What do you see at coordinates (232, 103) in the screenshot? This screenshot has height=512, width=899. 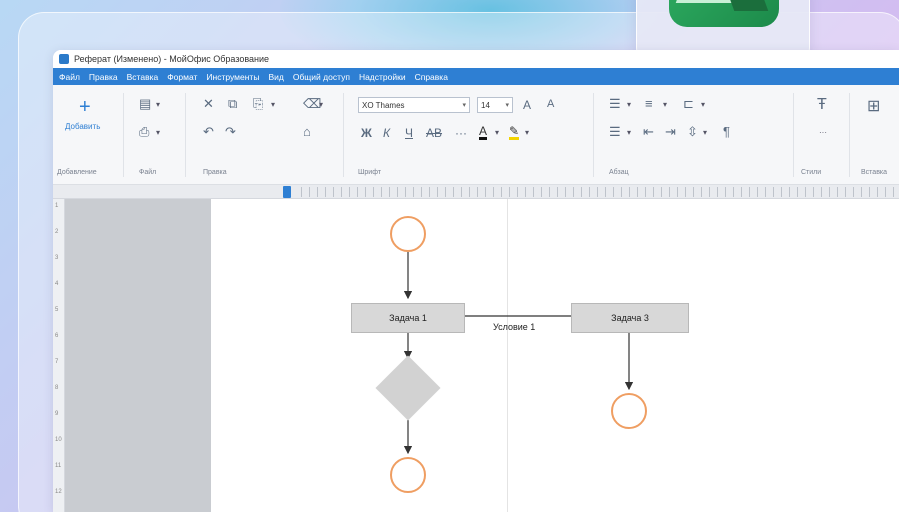 I see `copy-icon: ⧉` at bounding box center [232, 103].